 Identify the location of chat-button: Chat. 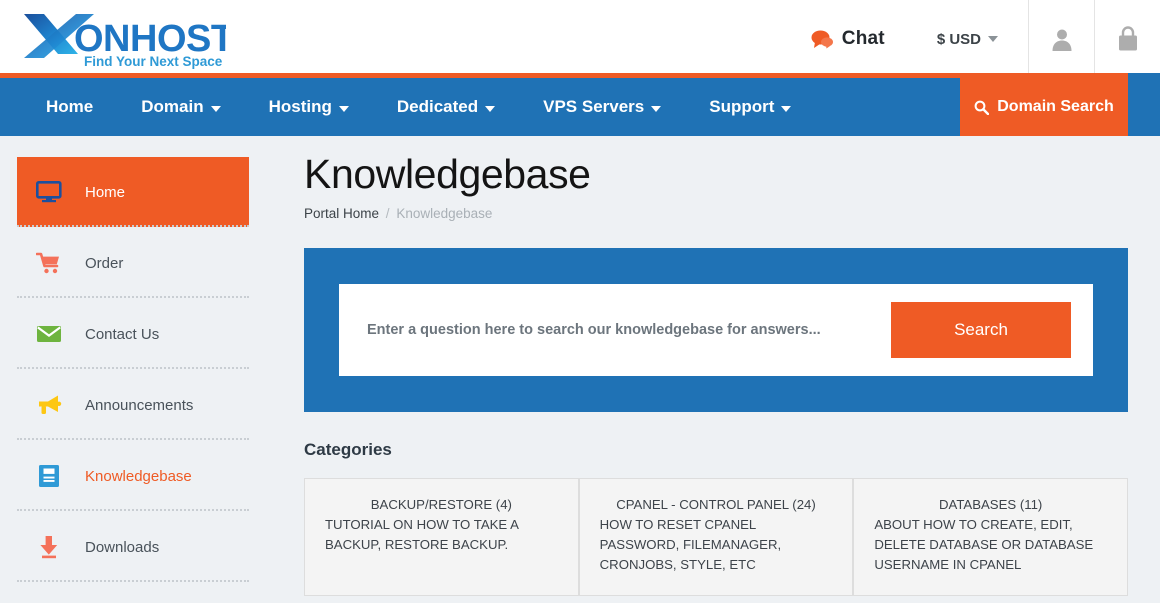
(855, 39).